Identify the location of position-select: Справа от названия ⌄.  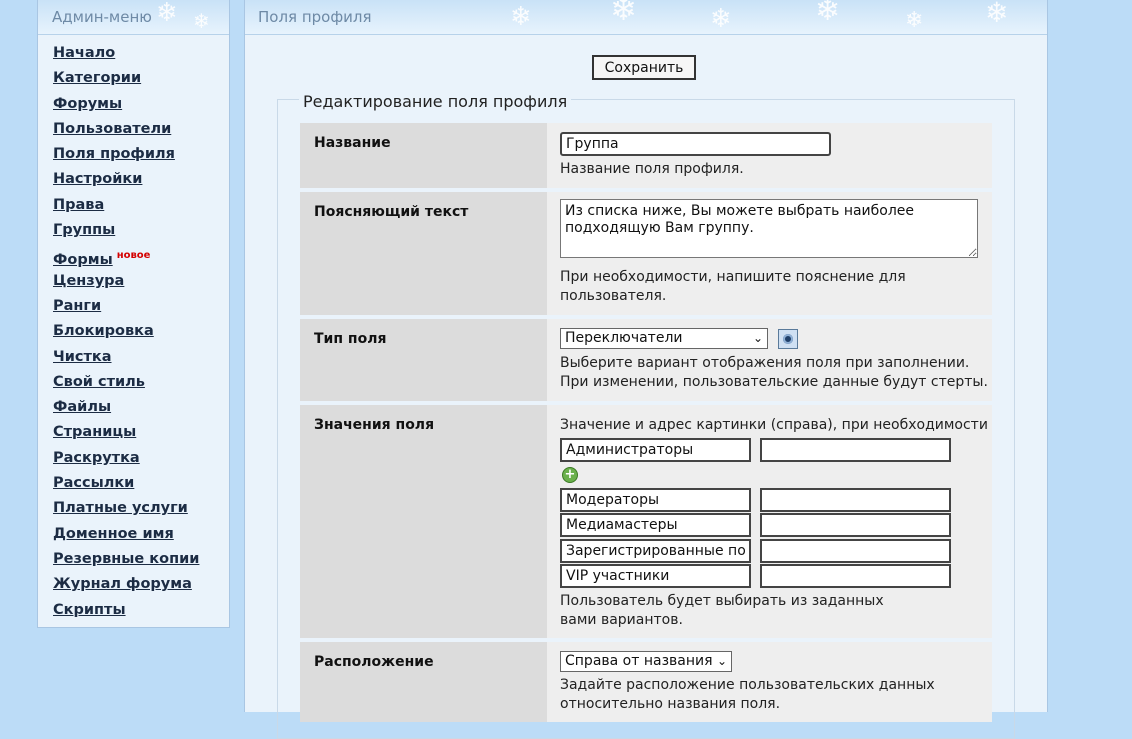
(646, 661).